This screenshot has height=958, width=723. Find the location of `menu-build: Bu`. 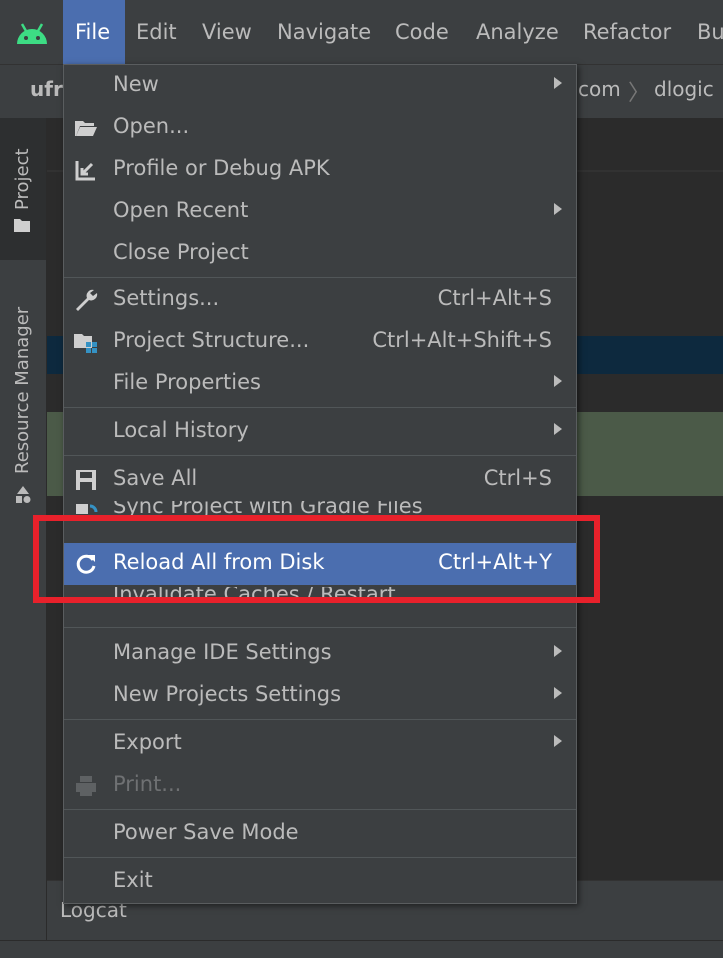

menu-build: Bu is located at coordinates (710, 32).